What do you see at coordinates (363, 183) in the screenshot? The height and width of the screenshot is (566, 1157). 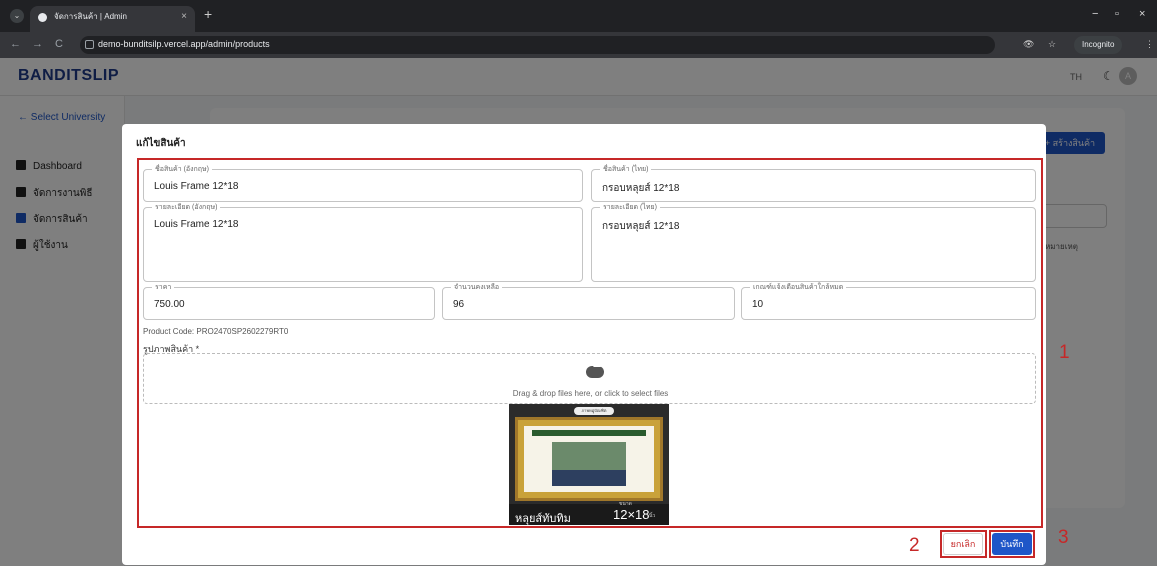 I see `name-en-field: ชื่อสินค้า (อังกฤษ) Louis Frame 12*18` at bounding box center [363, 183].